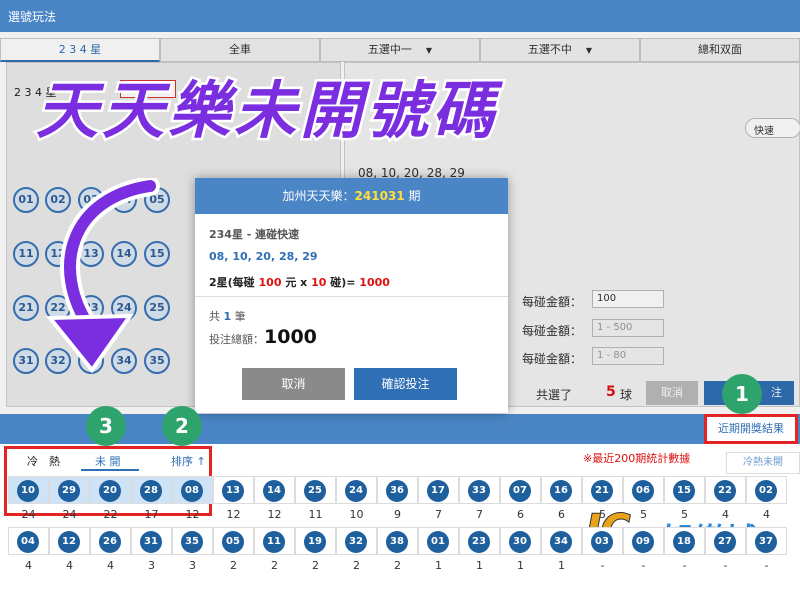  I want to click on number-ball: 29, so click(69, 491).